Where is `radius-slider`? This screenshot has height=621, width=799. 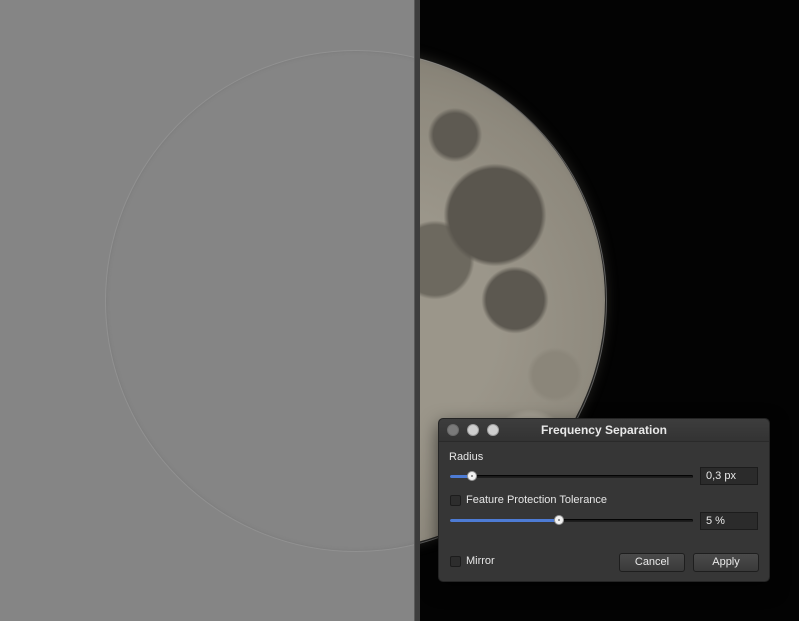
radius-slider is located at coordinates (571, 476).